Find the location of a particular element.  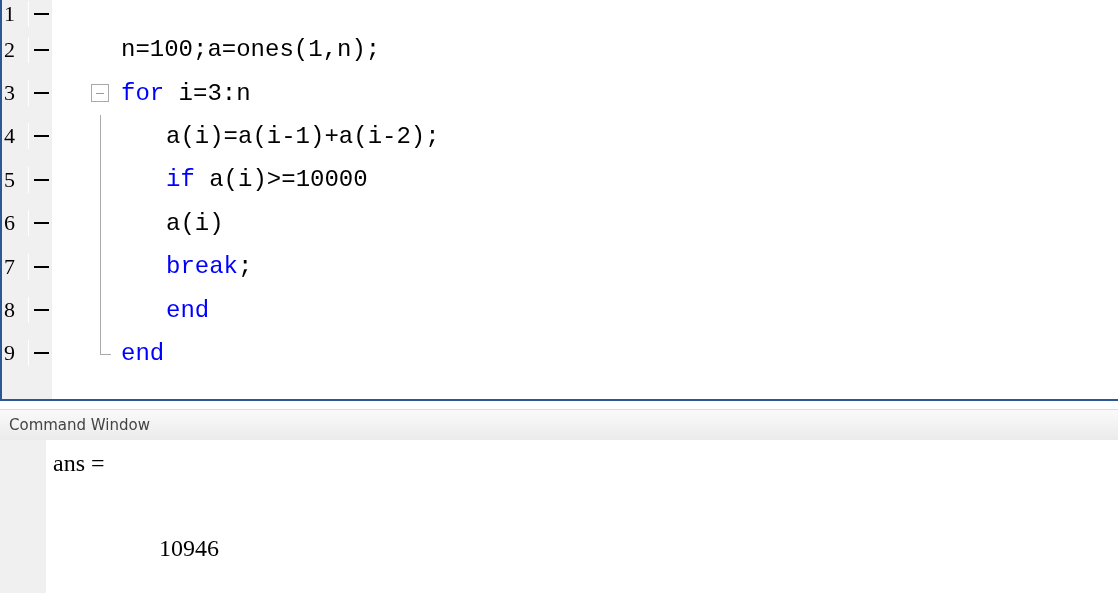

line-number: 3 is located at coordinates (15, 93).